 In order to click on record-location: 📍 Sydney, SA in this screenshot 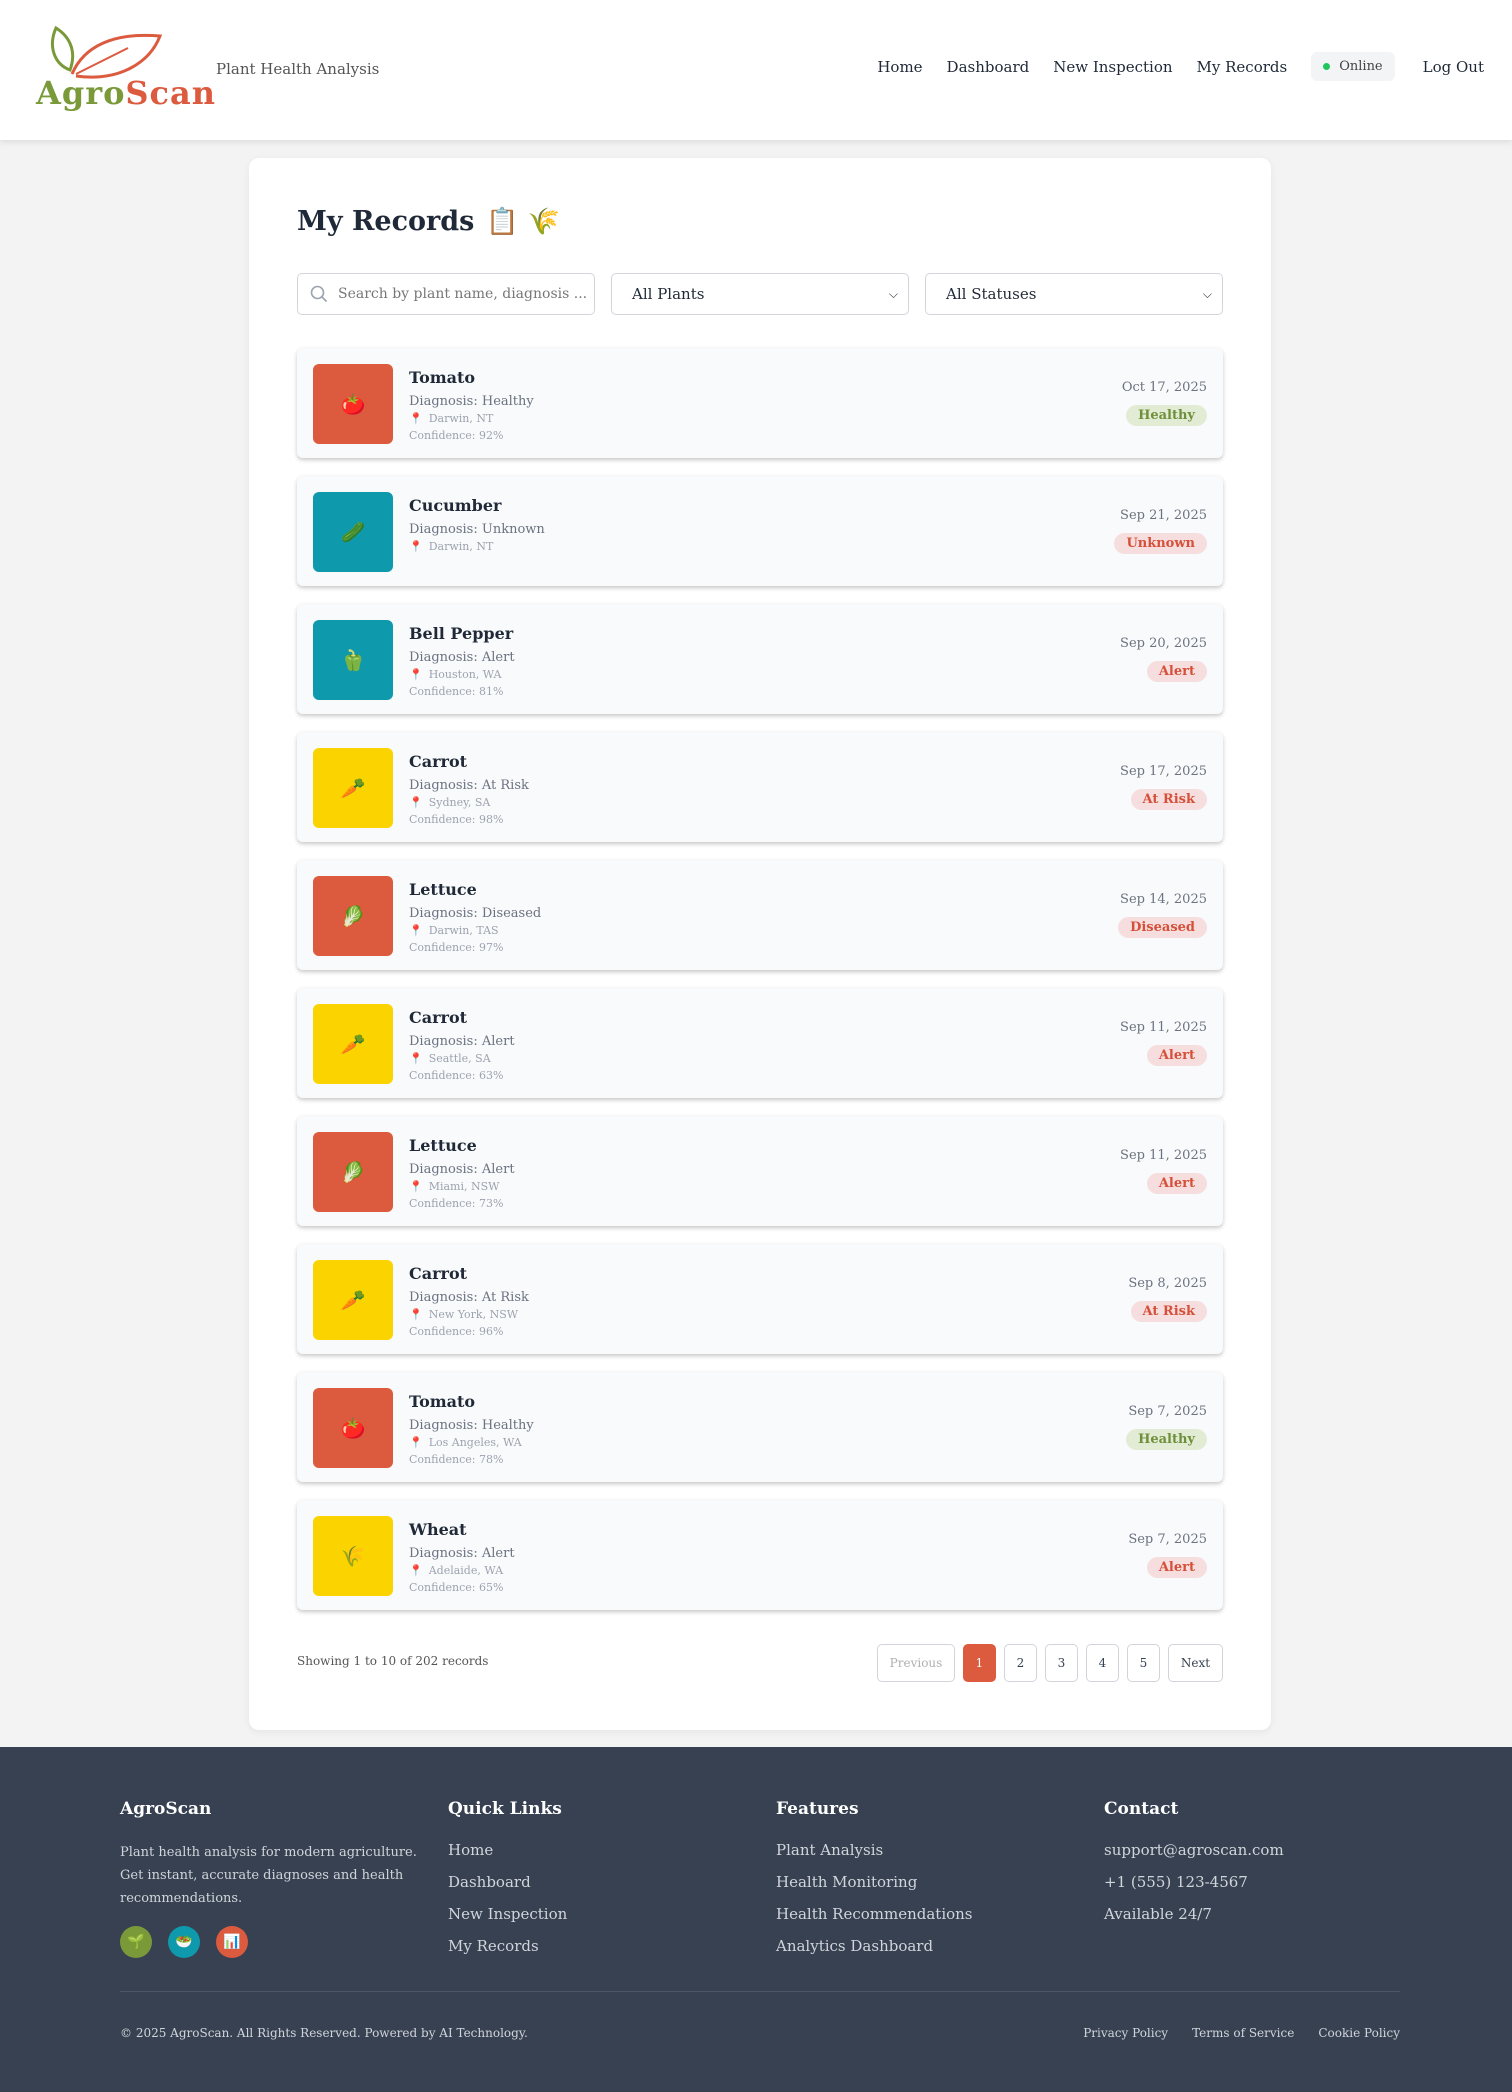, I will do `click(449, 802)`.